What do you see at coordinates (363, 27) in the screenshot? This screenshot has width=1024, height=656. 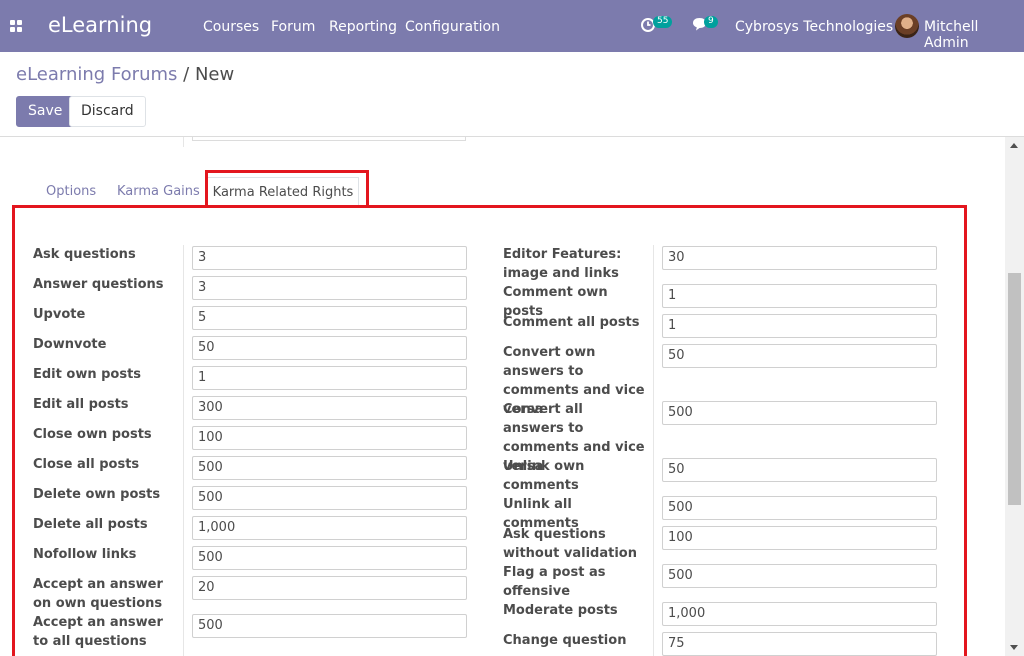 I see `menu-reporting: Reporting` at bounding box center [363, 27].